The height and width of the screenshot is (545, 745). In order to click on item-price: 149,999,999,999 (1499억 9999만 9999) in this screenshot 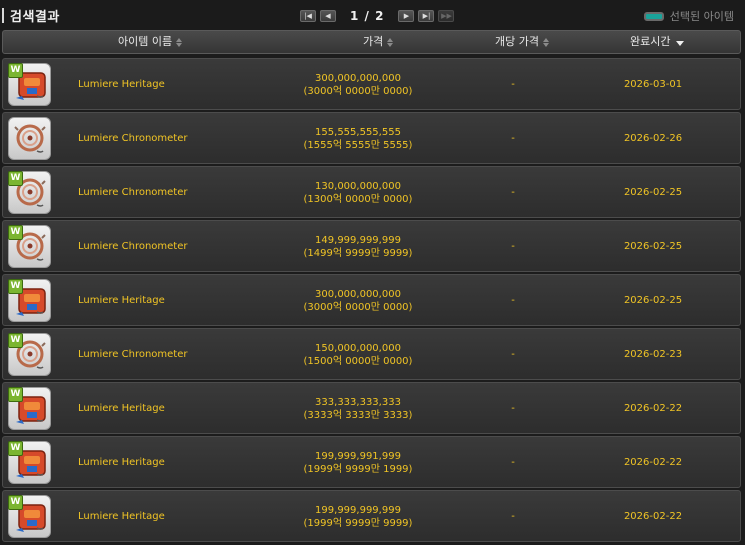, I will do `click(358, 247)`.